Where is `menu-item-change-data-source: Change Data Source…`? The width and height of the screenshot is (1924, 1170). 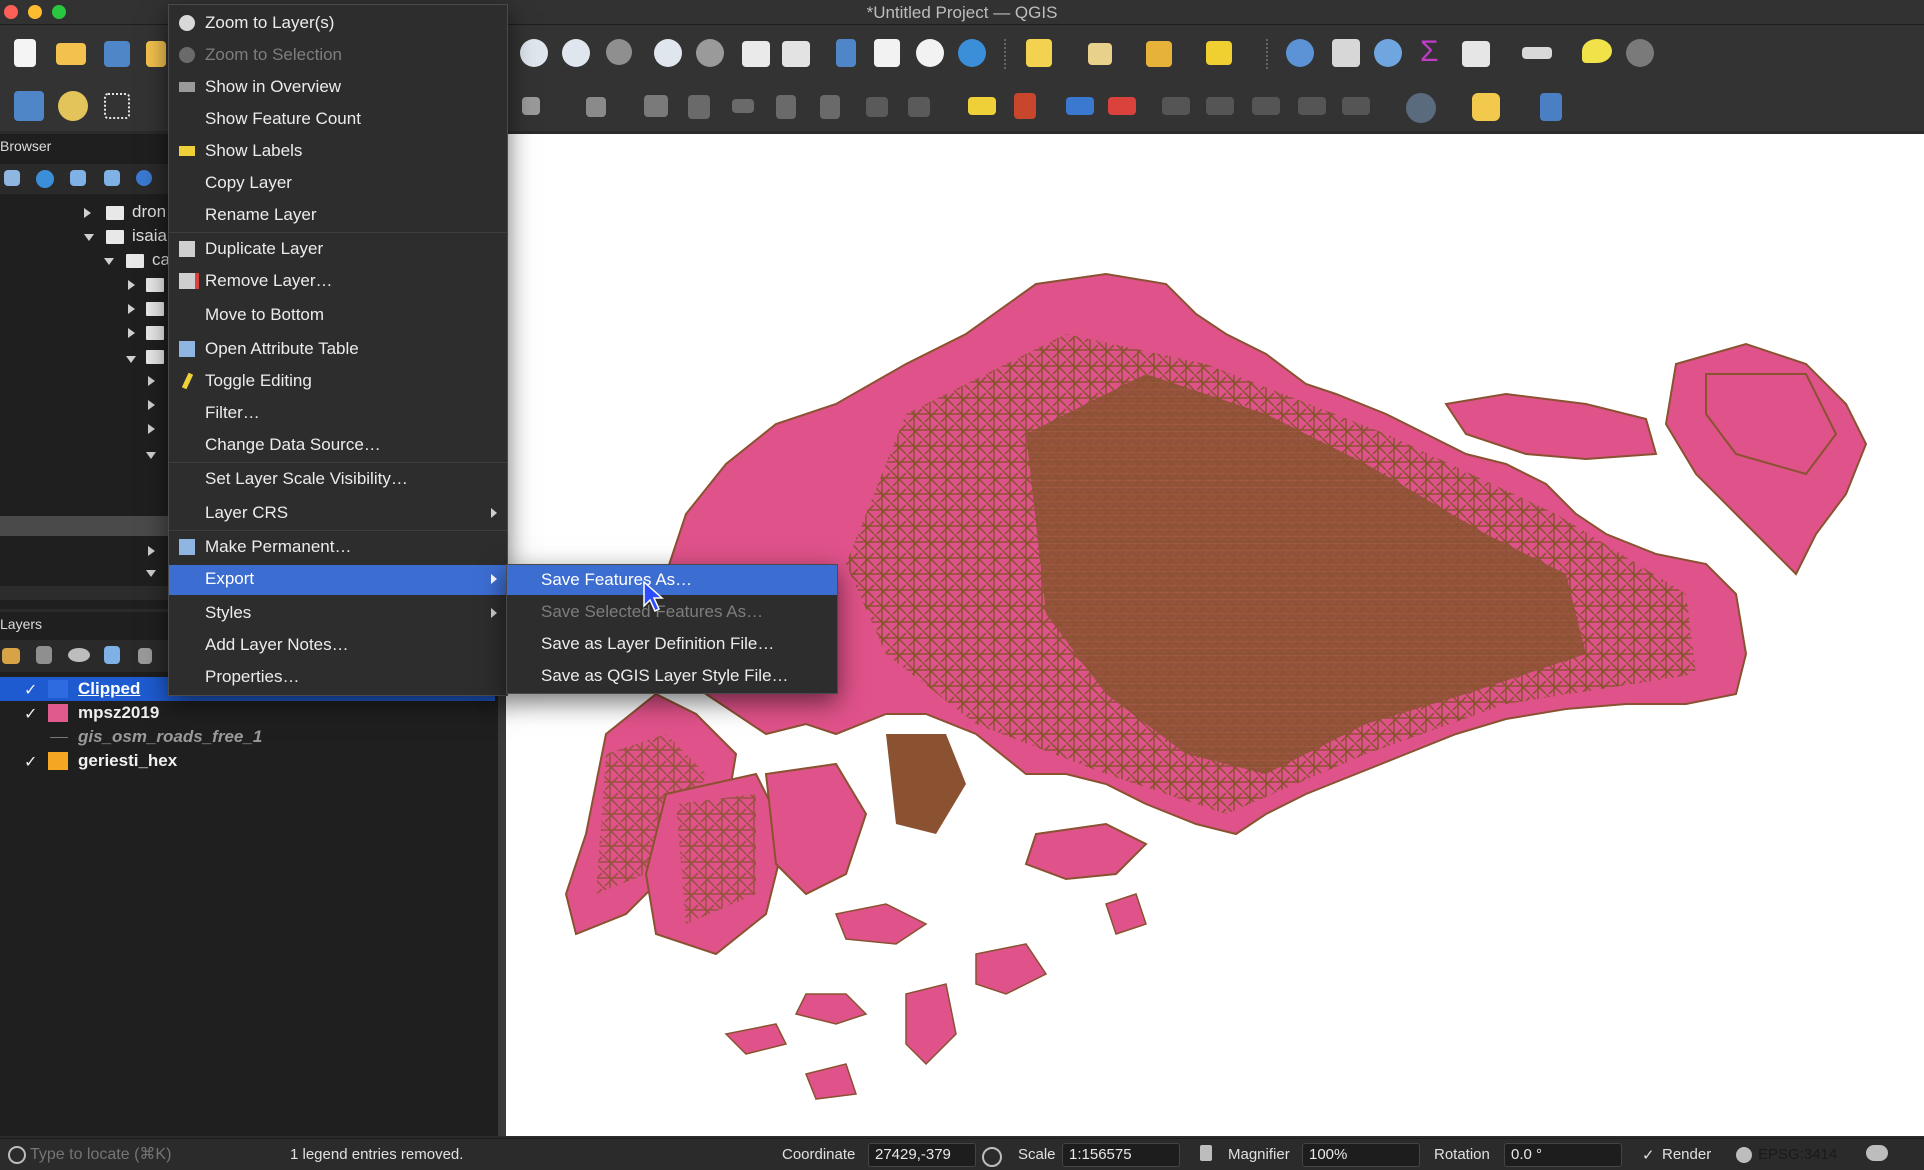 menu-item-change-data-source: Change Data Source… is located at coordinates (338, 445).